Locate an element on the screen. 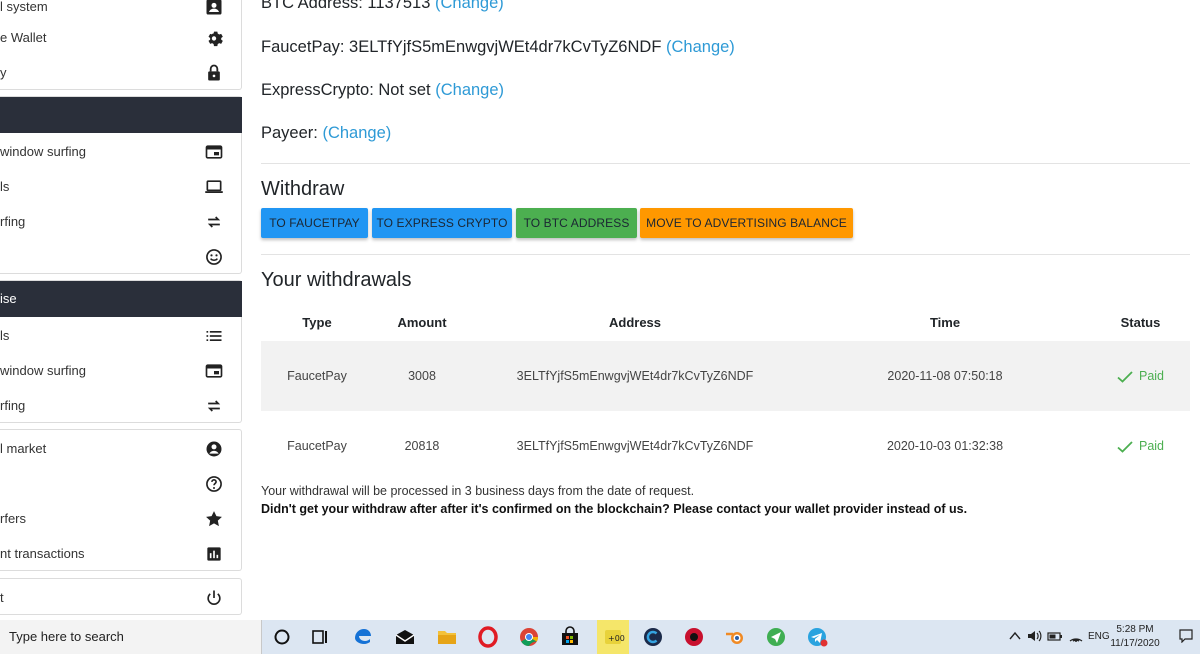 This screenshot has width=1200, height=654. laptop-icon is located at coordinates (214, 187).